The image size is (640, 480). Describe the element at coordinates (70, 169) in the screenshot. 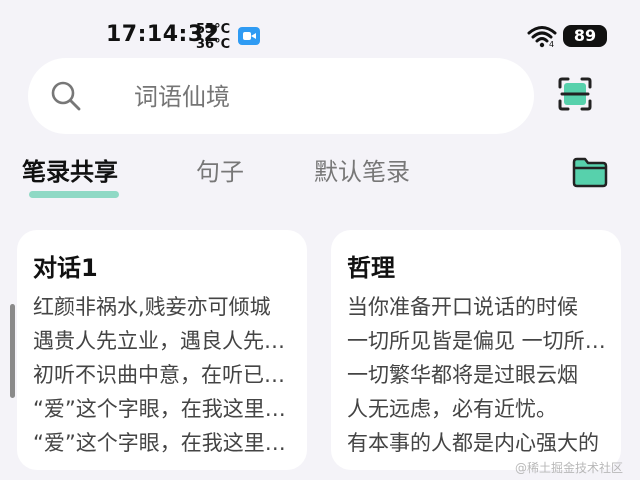

I see `tab-note-share: 笔录共享` at that location.